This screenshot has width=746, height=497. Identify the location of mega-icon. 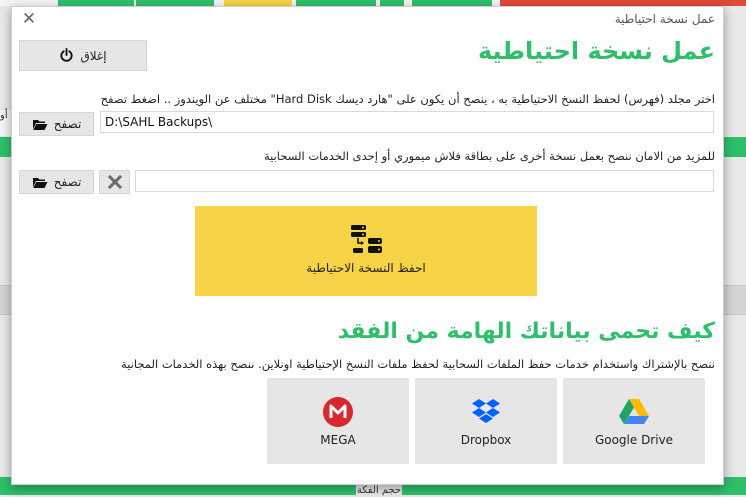
(338, 412).